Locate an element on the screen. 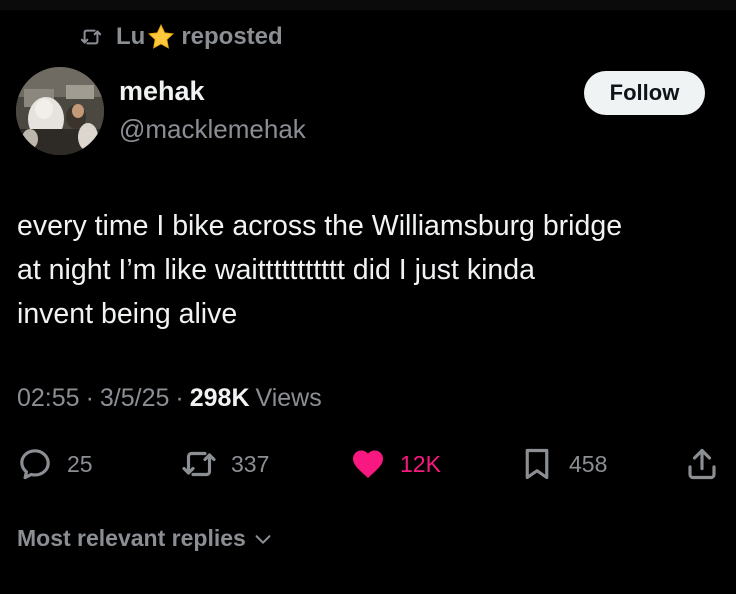 This screenshot has width=736, height=594. bookmark-count: 458 is located at coordinates (588, 463).